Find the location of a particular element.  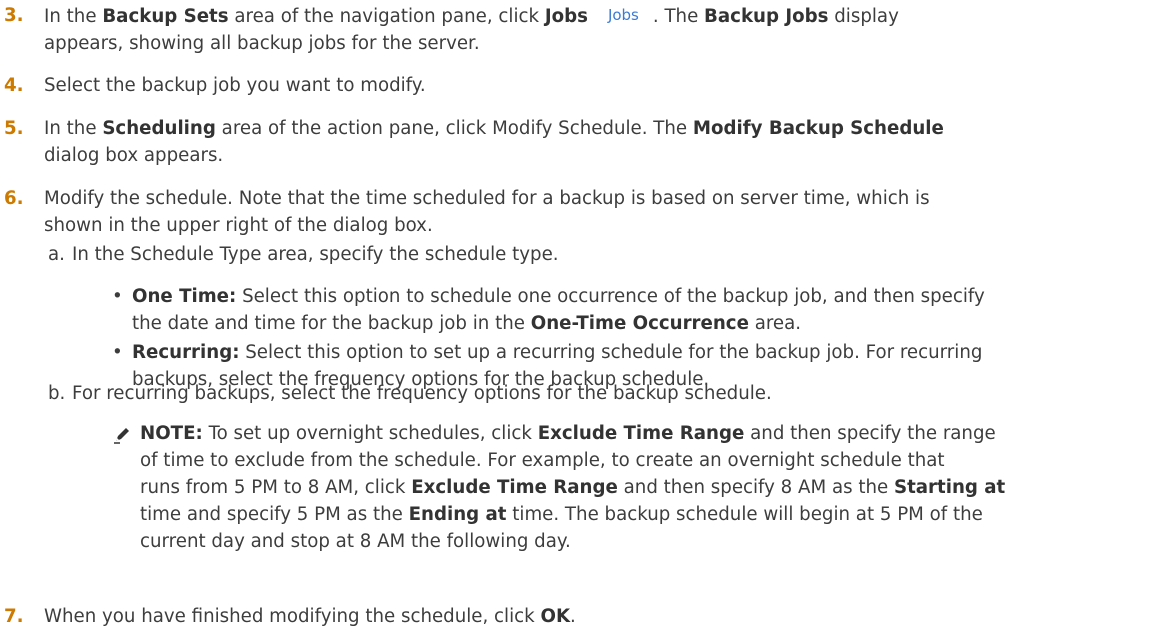

jobs-icon: Jobs is located at coordinates (623, 15).